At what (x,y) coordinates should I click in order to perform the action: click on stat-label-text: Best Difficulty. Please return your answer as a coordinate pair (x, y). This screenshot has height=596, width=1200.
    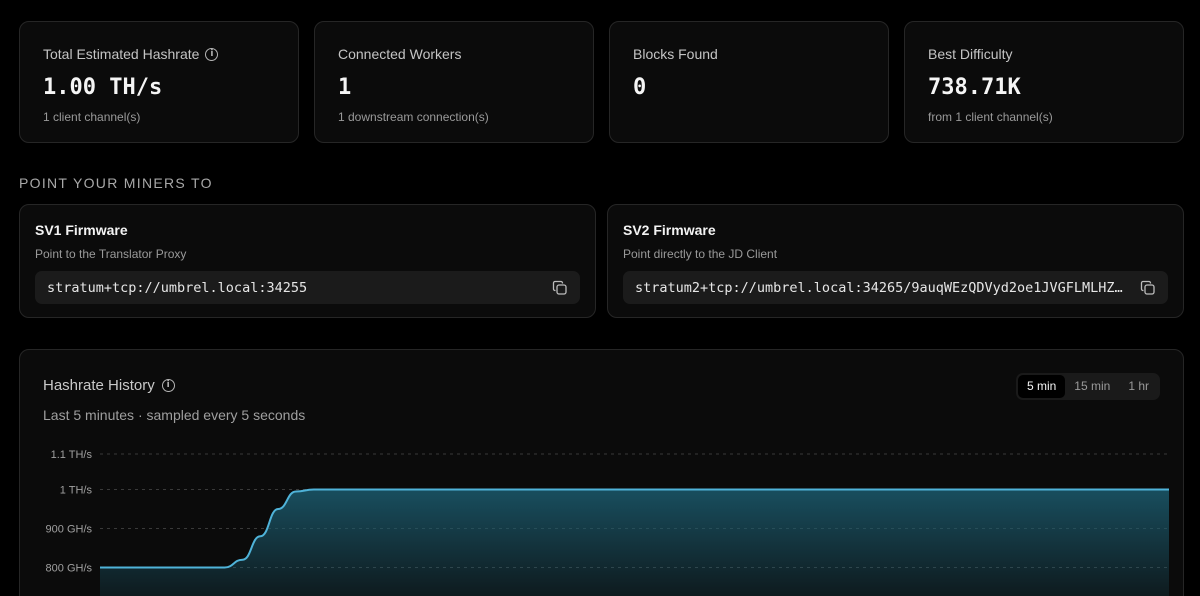
    Looking at the image, I should click on (970, 54).